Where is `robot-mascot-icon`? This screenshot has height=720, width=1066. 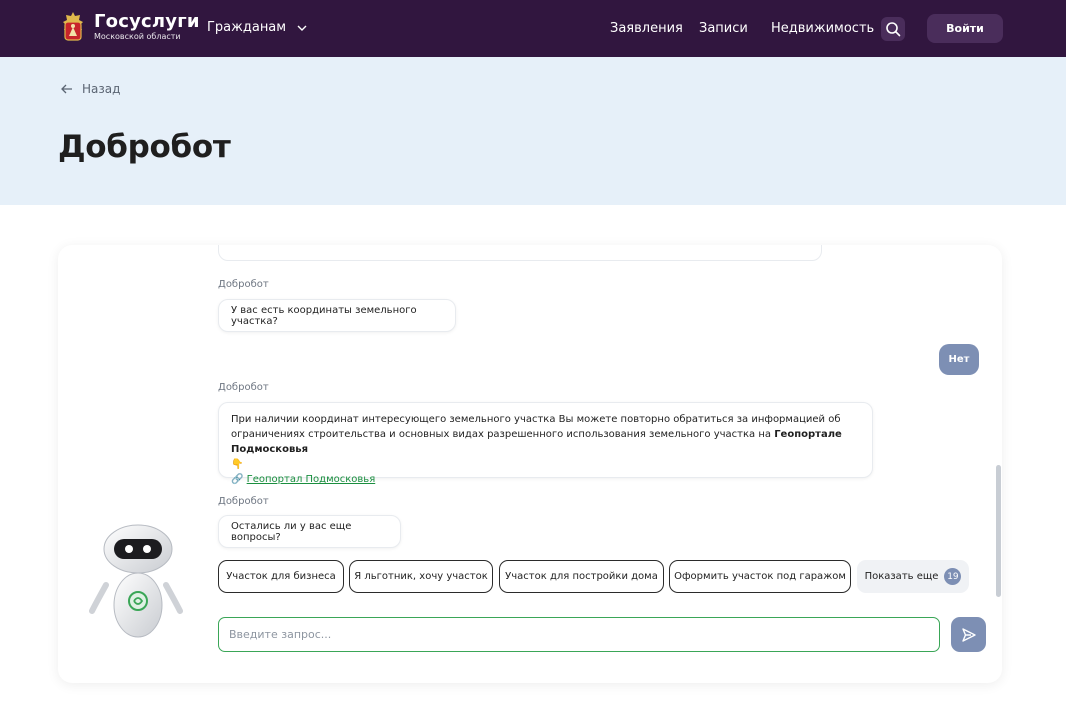 robot-mascot-icon is located at coordinates (136, 581).